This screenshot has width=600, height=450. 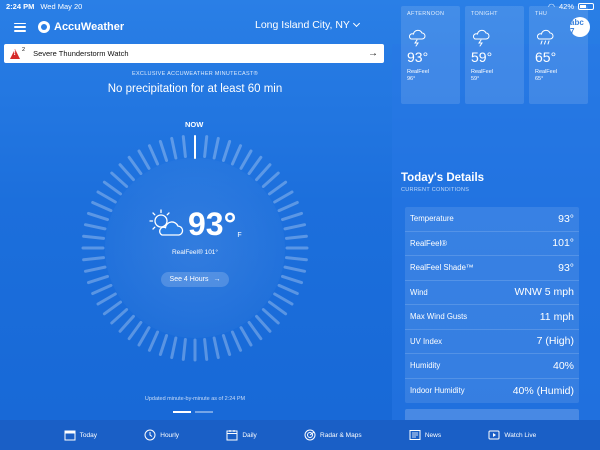 I want to click on detail-value: 40% (Humid), so click(x=543, y=390).